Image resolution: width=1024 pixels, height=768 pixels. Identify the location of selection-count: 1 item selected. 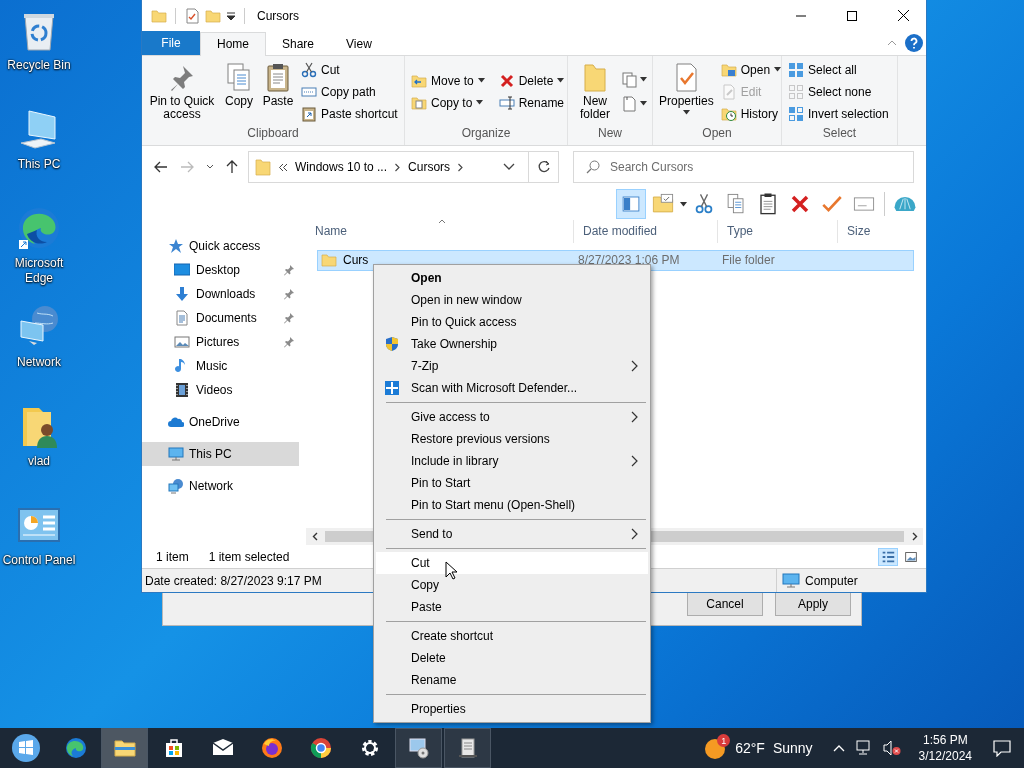
(249, 556).